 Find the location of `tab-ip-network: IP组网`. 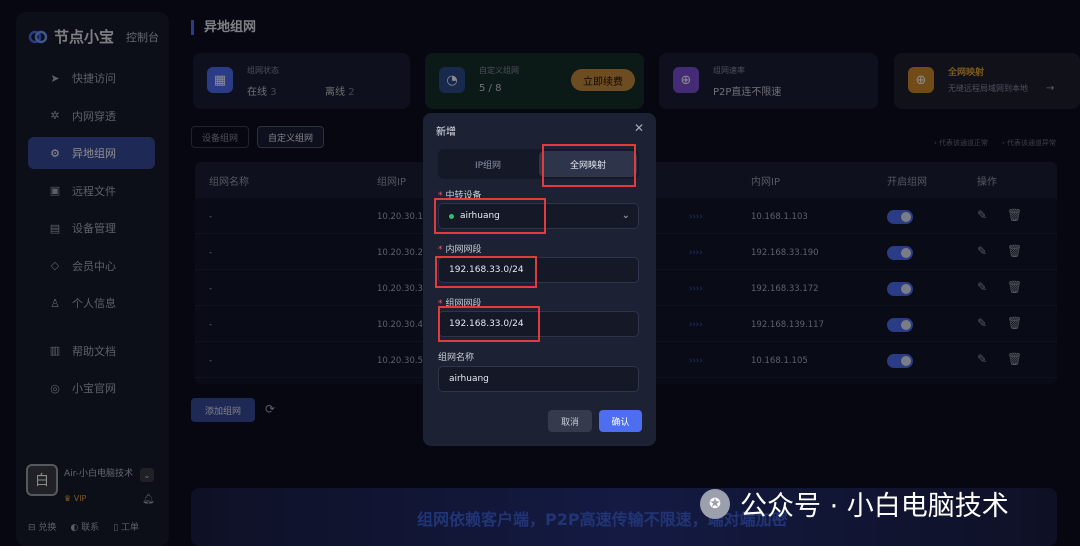

tab-ip-network: IP组网 is located at coordinates (488, 164).